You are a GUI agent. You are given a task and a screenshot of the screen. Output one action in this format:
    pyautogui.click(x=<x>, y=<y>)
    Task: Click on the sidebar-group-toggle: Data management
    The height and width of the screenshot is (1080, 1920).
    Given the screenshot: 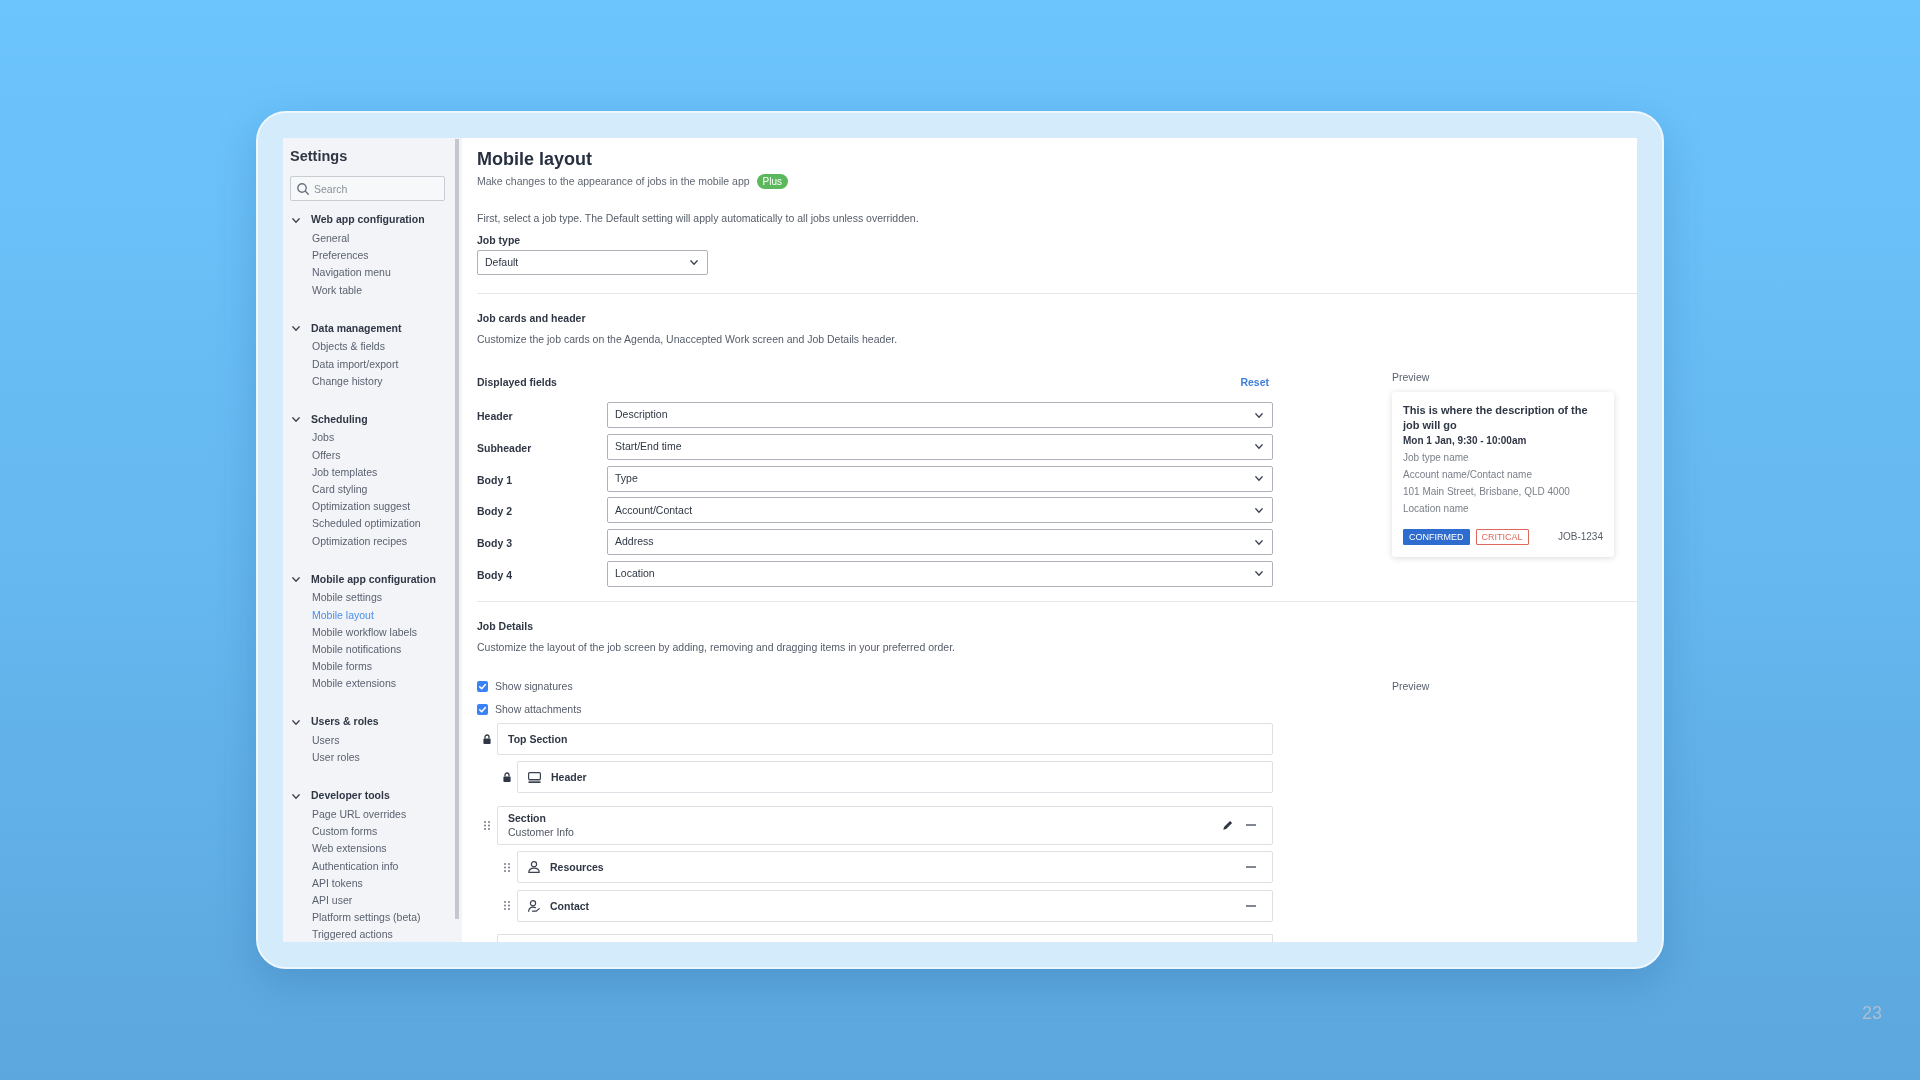 What is the action you would take?
    pyautogui.click(x=346, y=328)
    